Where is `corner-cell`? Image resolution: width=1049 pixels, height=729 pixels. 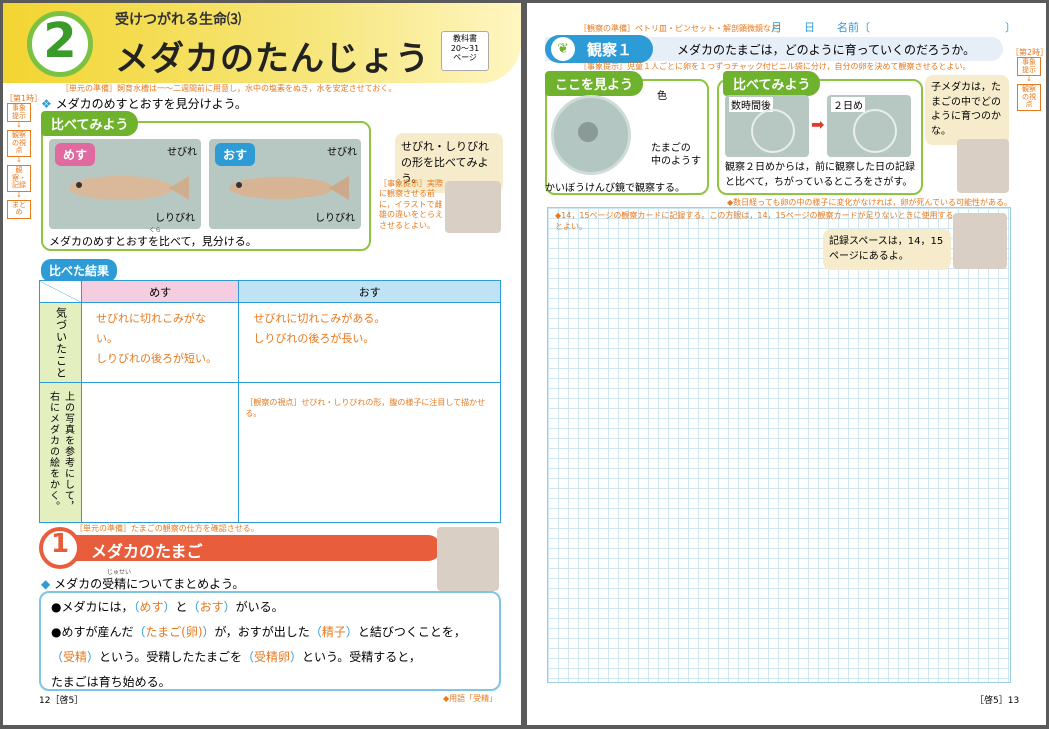
corner-cell is located at coordinates (60, 291).